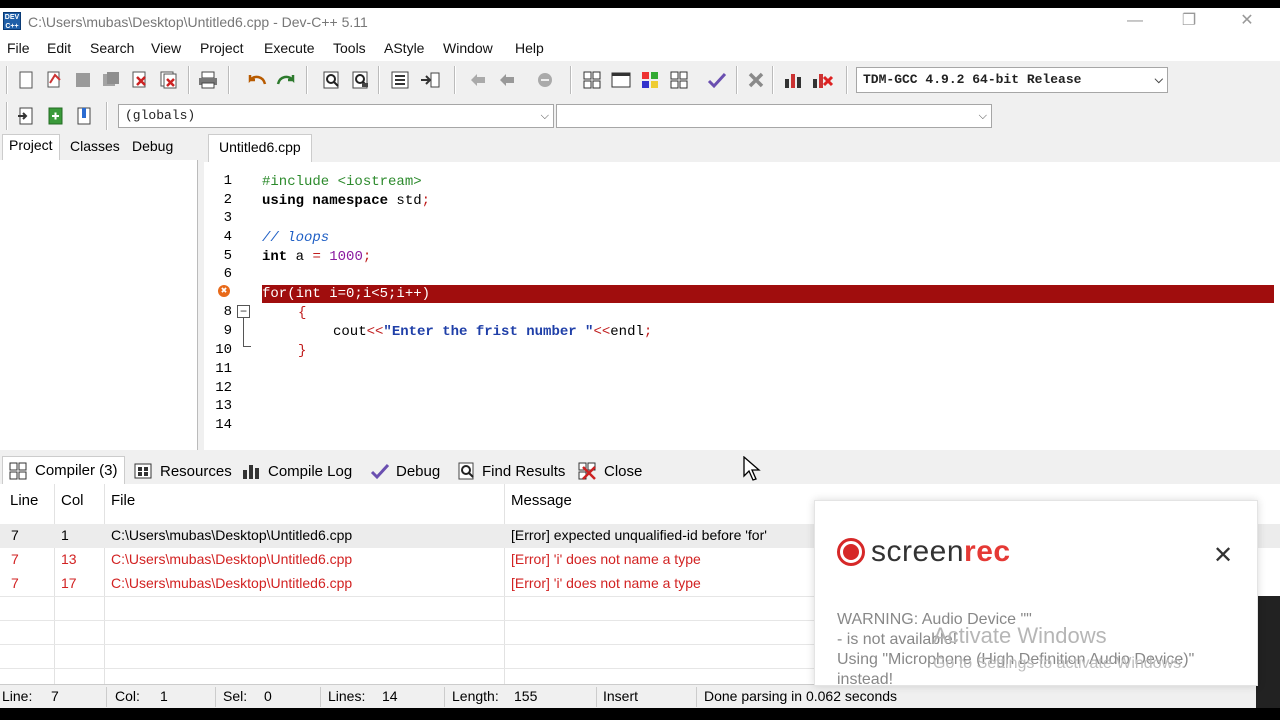 Image resolution: width=1280 pixels, height=720 pixels. What do you see at coordinates (801, 696) in the screenshot?
I see `status-message: Done parsing in 0.062 seconds` at bounding box center [801, 696].